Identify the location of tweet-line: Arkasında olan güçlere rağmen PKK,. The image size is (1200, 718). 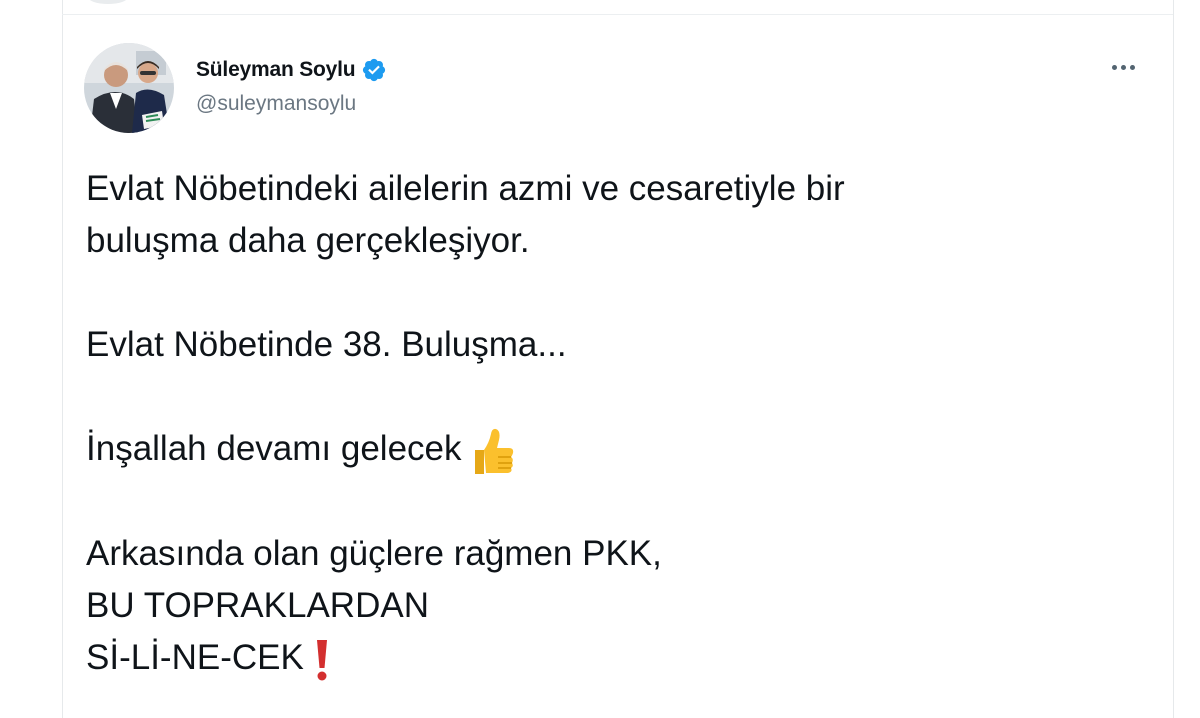
(374, 553).